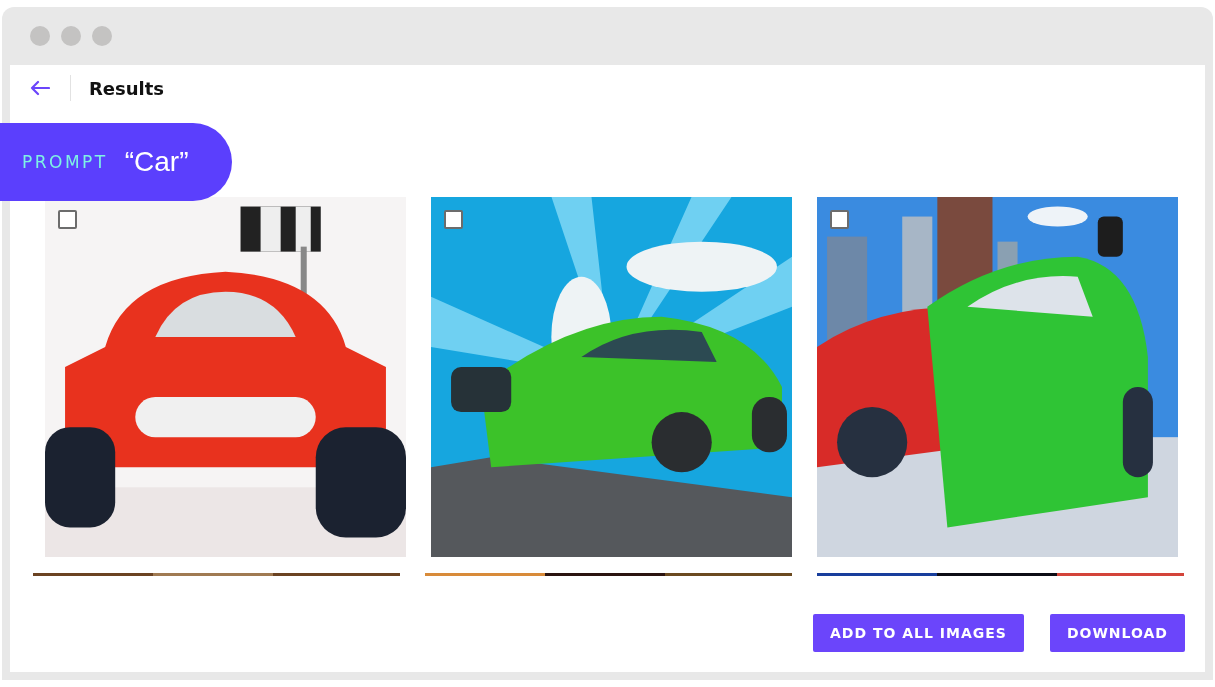  Describe the element at coordinates (127, 88) in the screenshot. I see `page-title: Results` at that location.